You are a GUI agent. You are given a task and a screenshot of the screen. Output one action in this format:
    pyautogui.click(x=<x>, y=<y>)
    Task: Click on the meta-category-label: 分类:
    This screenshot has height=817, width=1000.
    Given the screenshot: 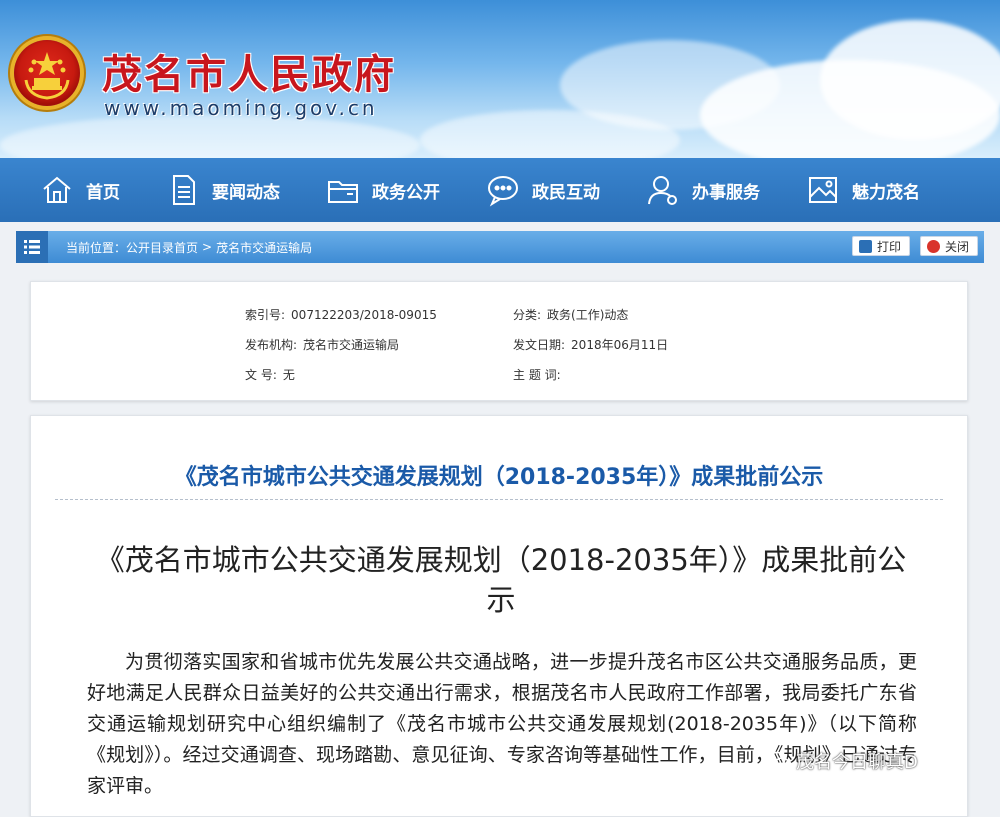 What is the action you would take?
    pyautogui.click(x=527, y=315)
    